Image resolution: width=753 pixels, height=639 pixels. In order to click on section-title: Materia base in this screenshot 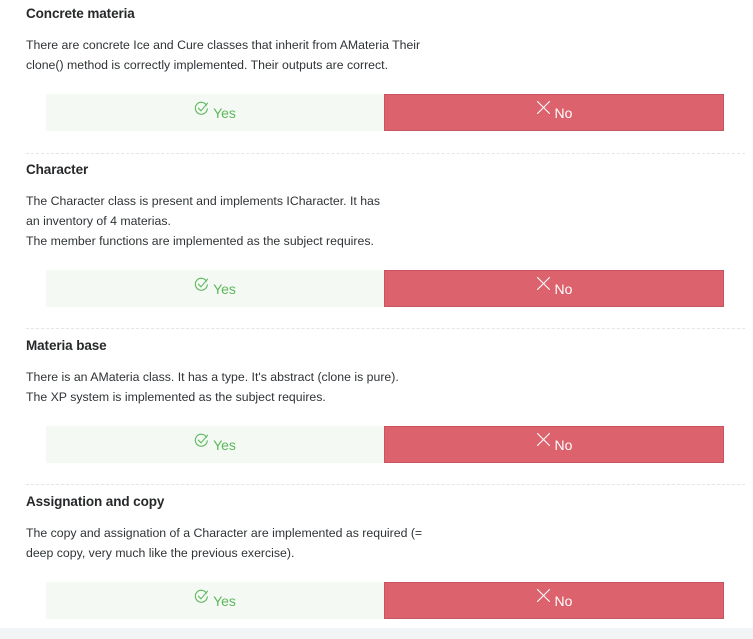, I will do `click(66, 345)`.